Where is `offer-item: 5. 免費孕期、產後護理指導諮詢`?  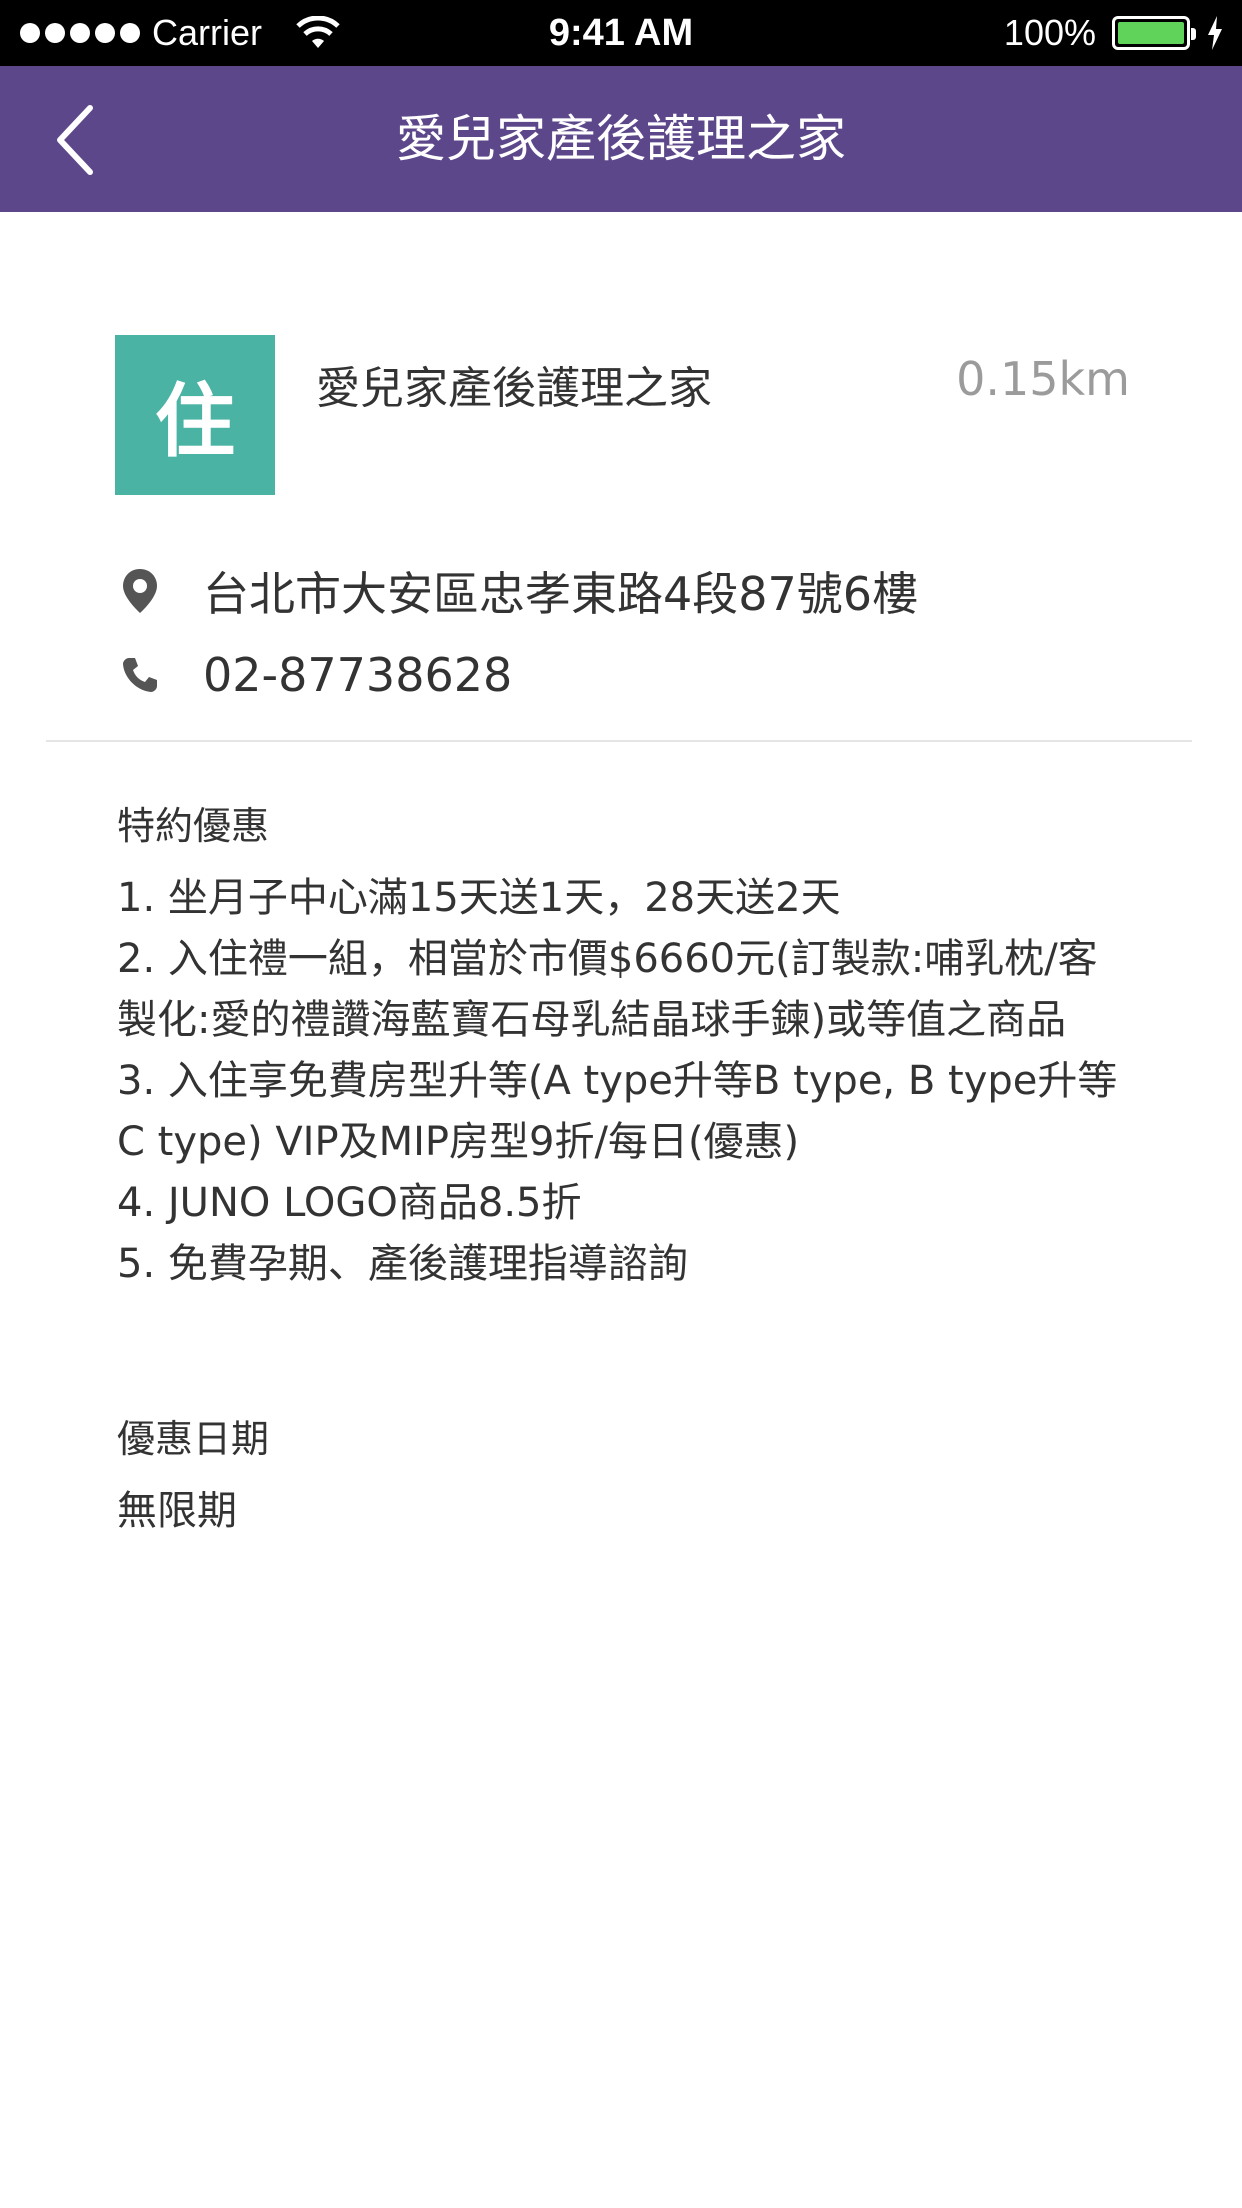
offer-item: 5. 免費孕期、產後護理指導諮詢 is located at coordinates (402, 1264).